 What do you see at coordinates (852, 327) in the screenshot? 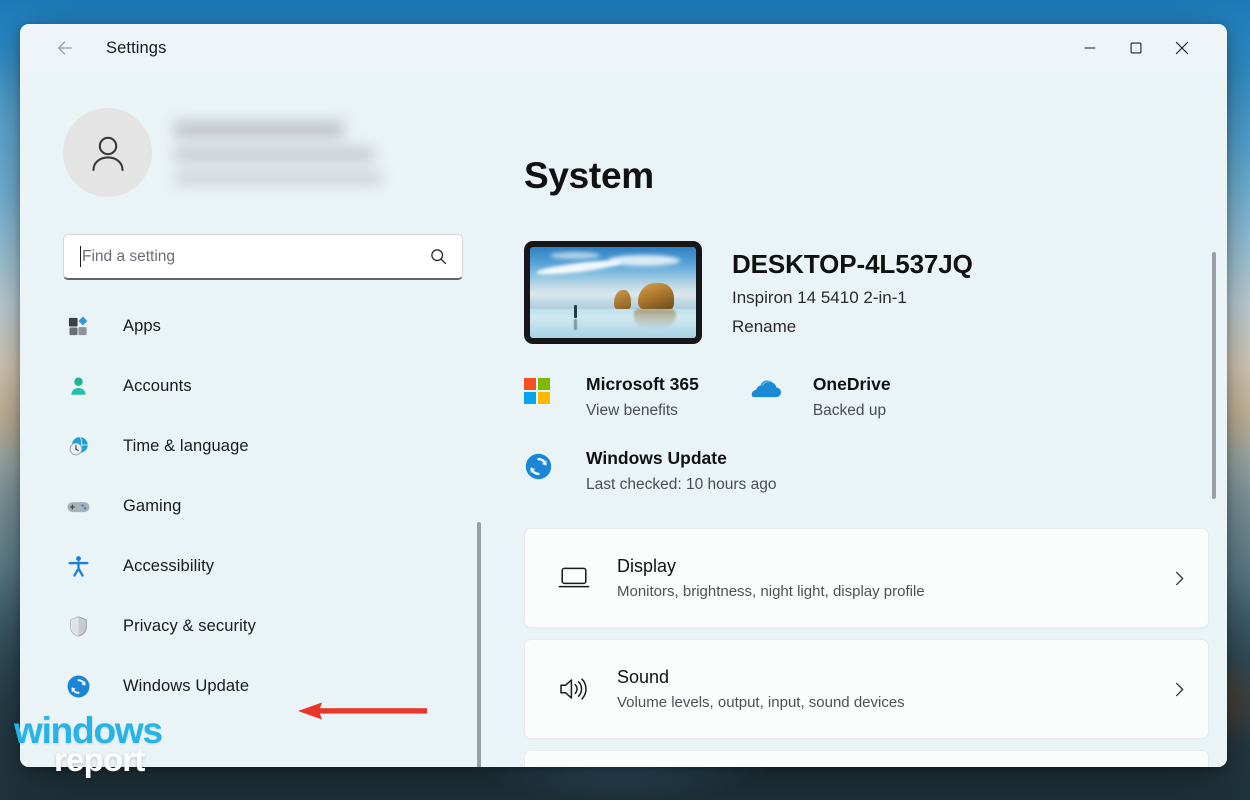
I see `rename-link: Rename` at bounding box center [852, 327].